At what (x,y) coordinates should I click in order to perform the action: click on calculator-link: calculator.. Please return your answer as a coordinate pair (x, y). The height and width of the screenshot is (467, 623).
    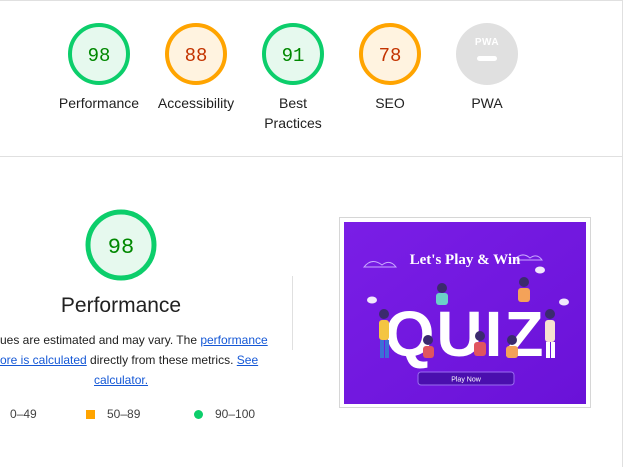
    Looking at the image, I should click on (121, 380).